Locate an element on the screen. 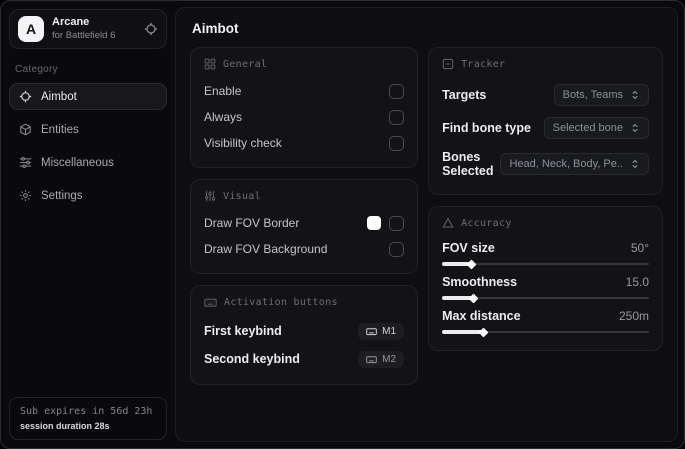 The width and height of the screenshot is (685, 449). bones-selected-label: Bones Selected is located at coordinates (468, 163).